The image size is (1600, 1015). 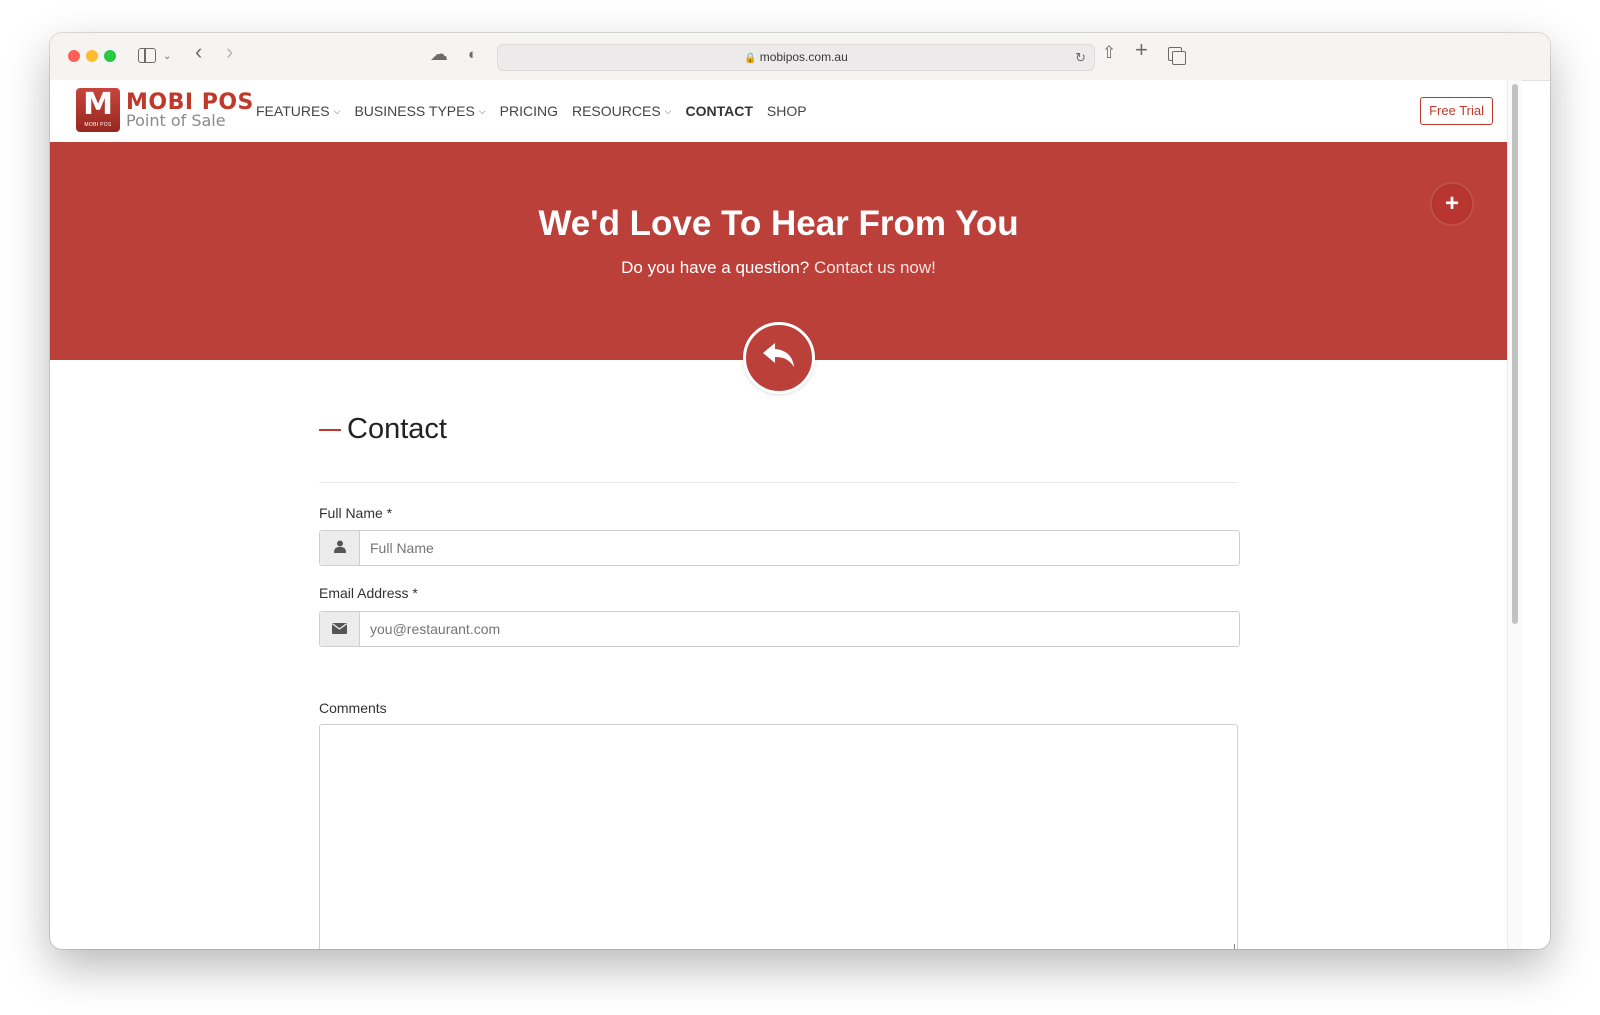 I want to click on browser-toolbar: ⌄ ‹ › ☁ ◐ 🔒 mobipos.com.au ↻ ⇧ +, so click(x=800, y=57).